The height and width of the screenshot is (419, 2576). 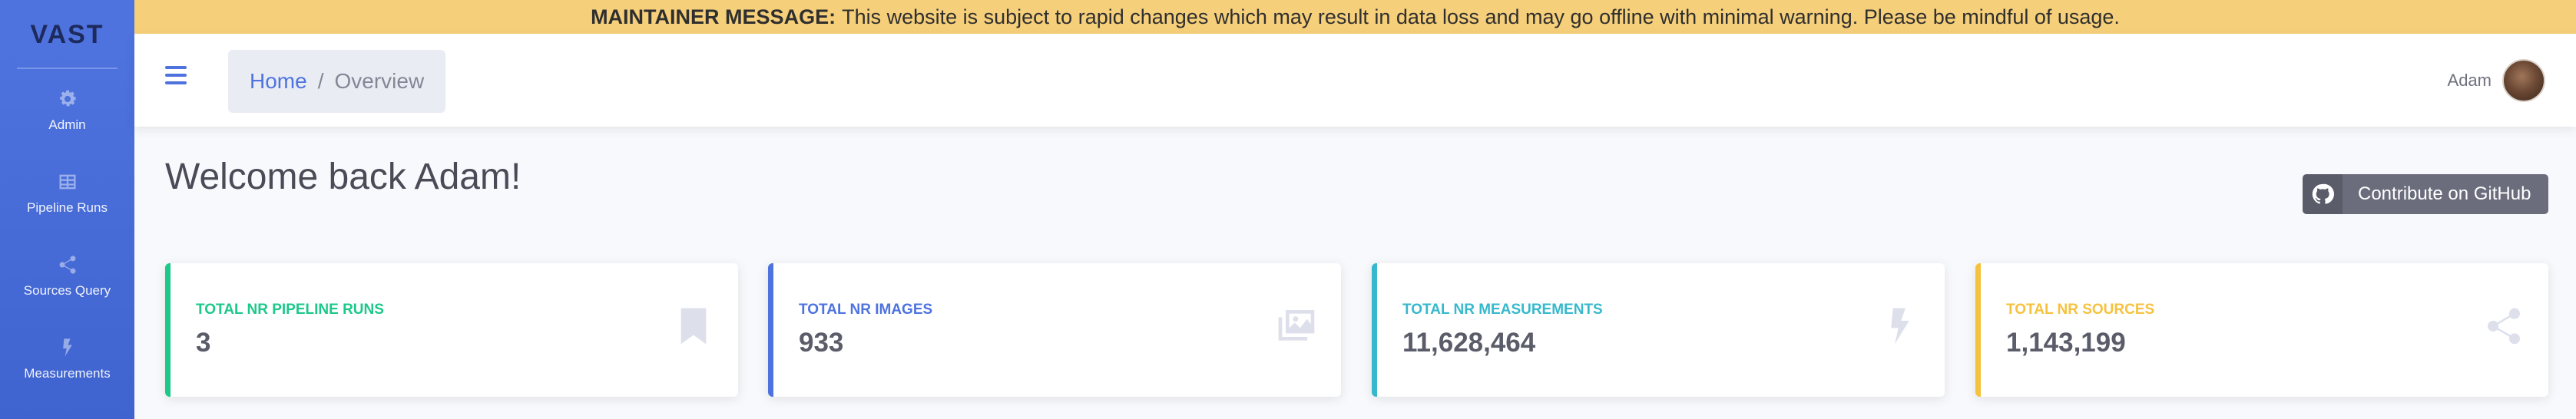 I want to click on brand-name: VAST, so click(x=67, y=34).